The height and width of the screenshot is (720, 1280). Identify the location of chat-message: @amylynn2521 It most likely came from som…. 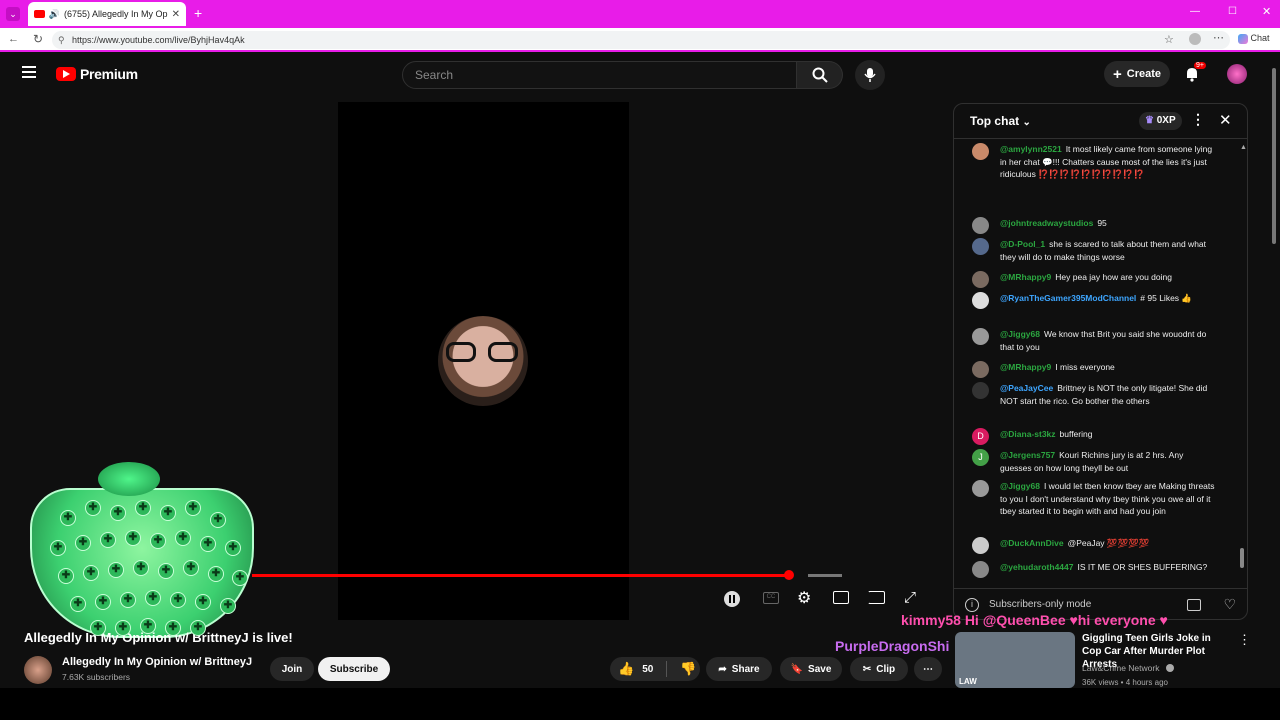
(1094, 162).